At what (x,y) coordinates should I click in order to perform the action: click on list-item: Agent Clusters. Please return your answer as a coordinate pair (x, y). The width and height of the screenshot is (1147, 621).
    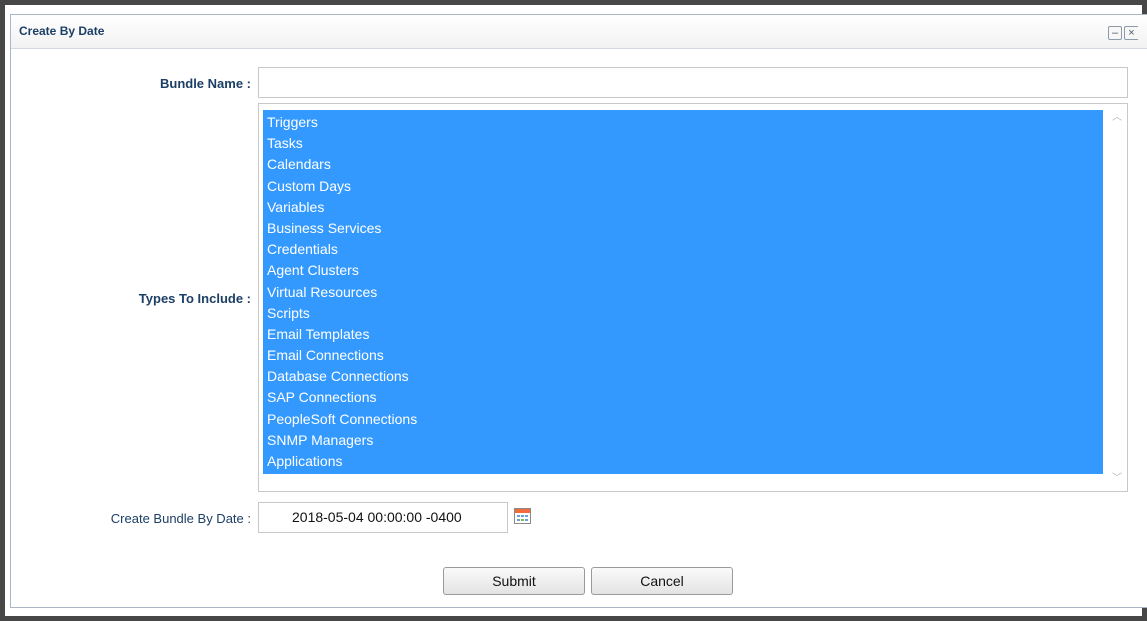
    Looking at the image, I should click on (683, 270).